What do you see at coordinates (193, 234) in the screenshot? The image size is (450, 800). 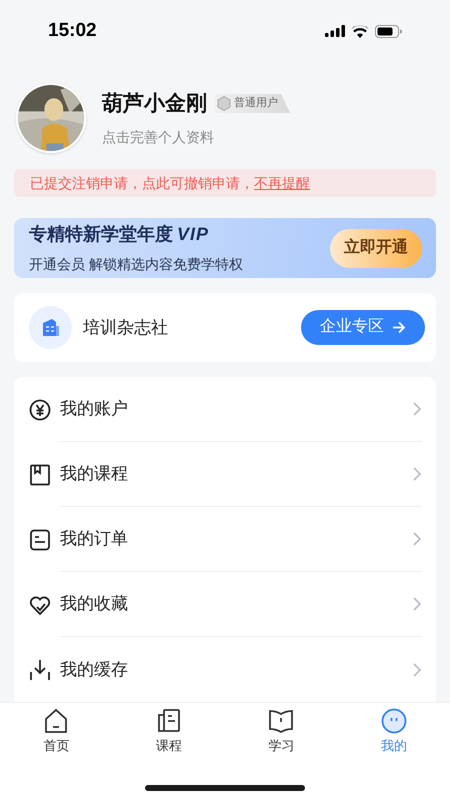 I see `vip-mark: VIP` at bounding box center [193, 234].